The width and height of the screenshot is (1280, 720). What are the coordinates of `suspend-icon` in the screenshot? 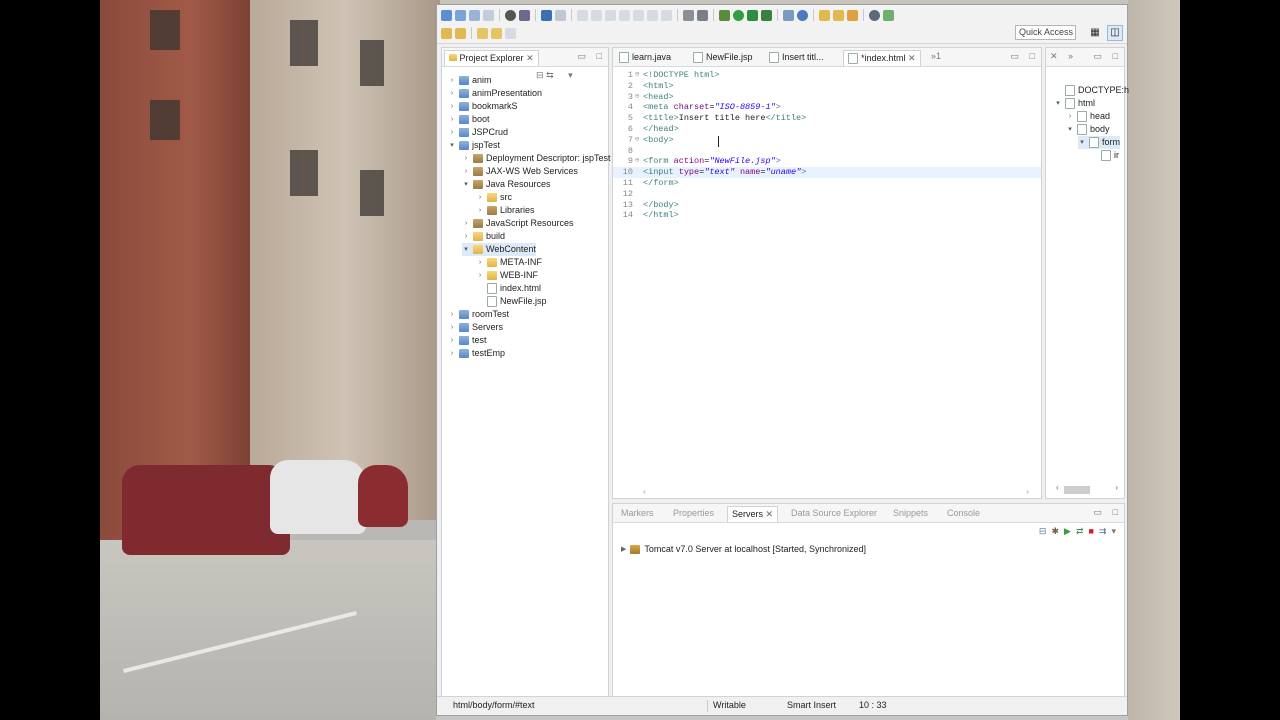 It's located at (596, 15).